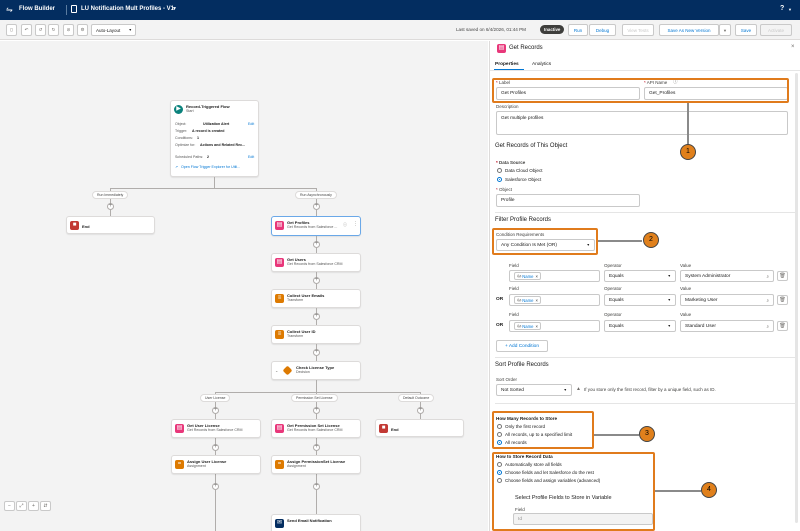  What do you see at coordinates (395, 429) in the screenshot?
I see `end-label: End` at bounding box center [395, 429].